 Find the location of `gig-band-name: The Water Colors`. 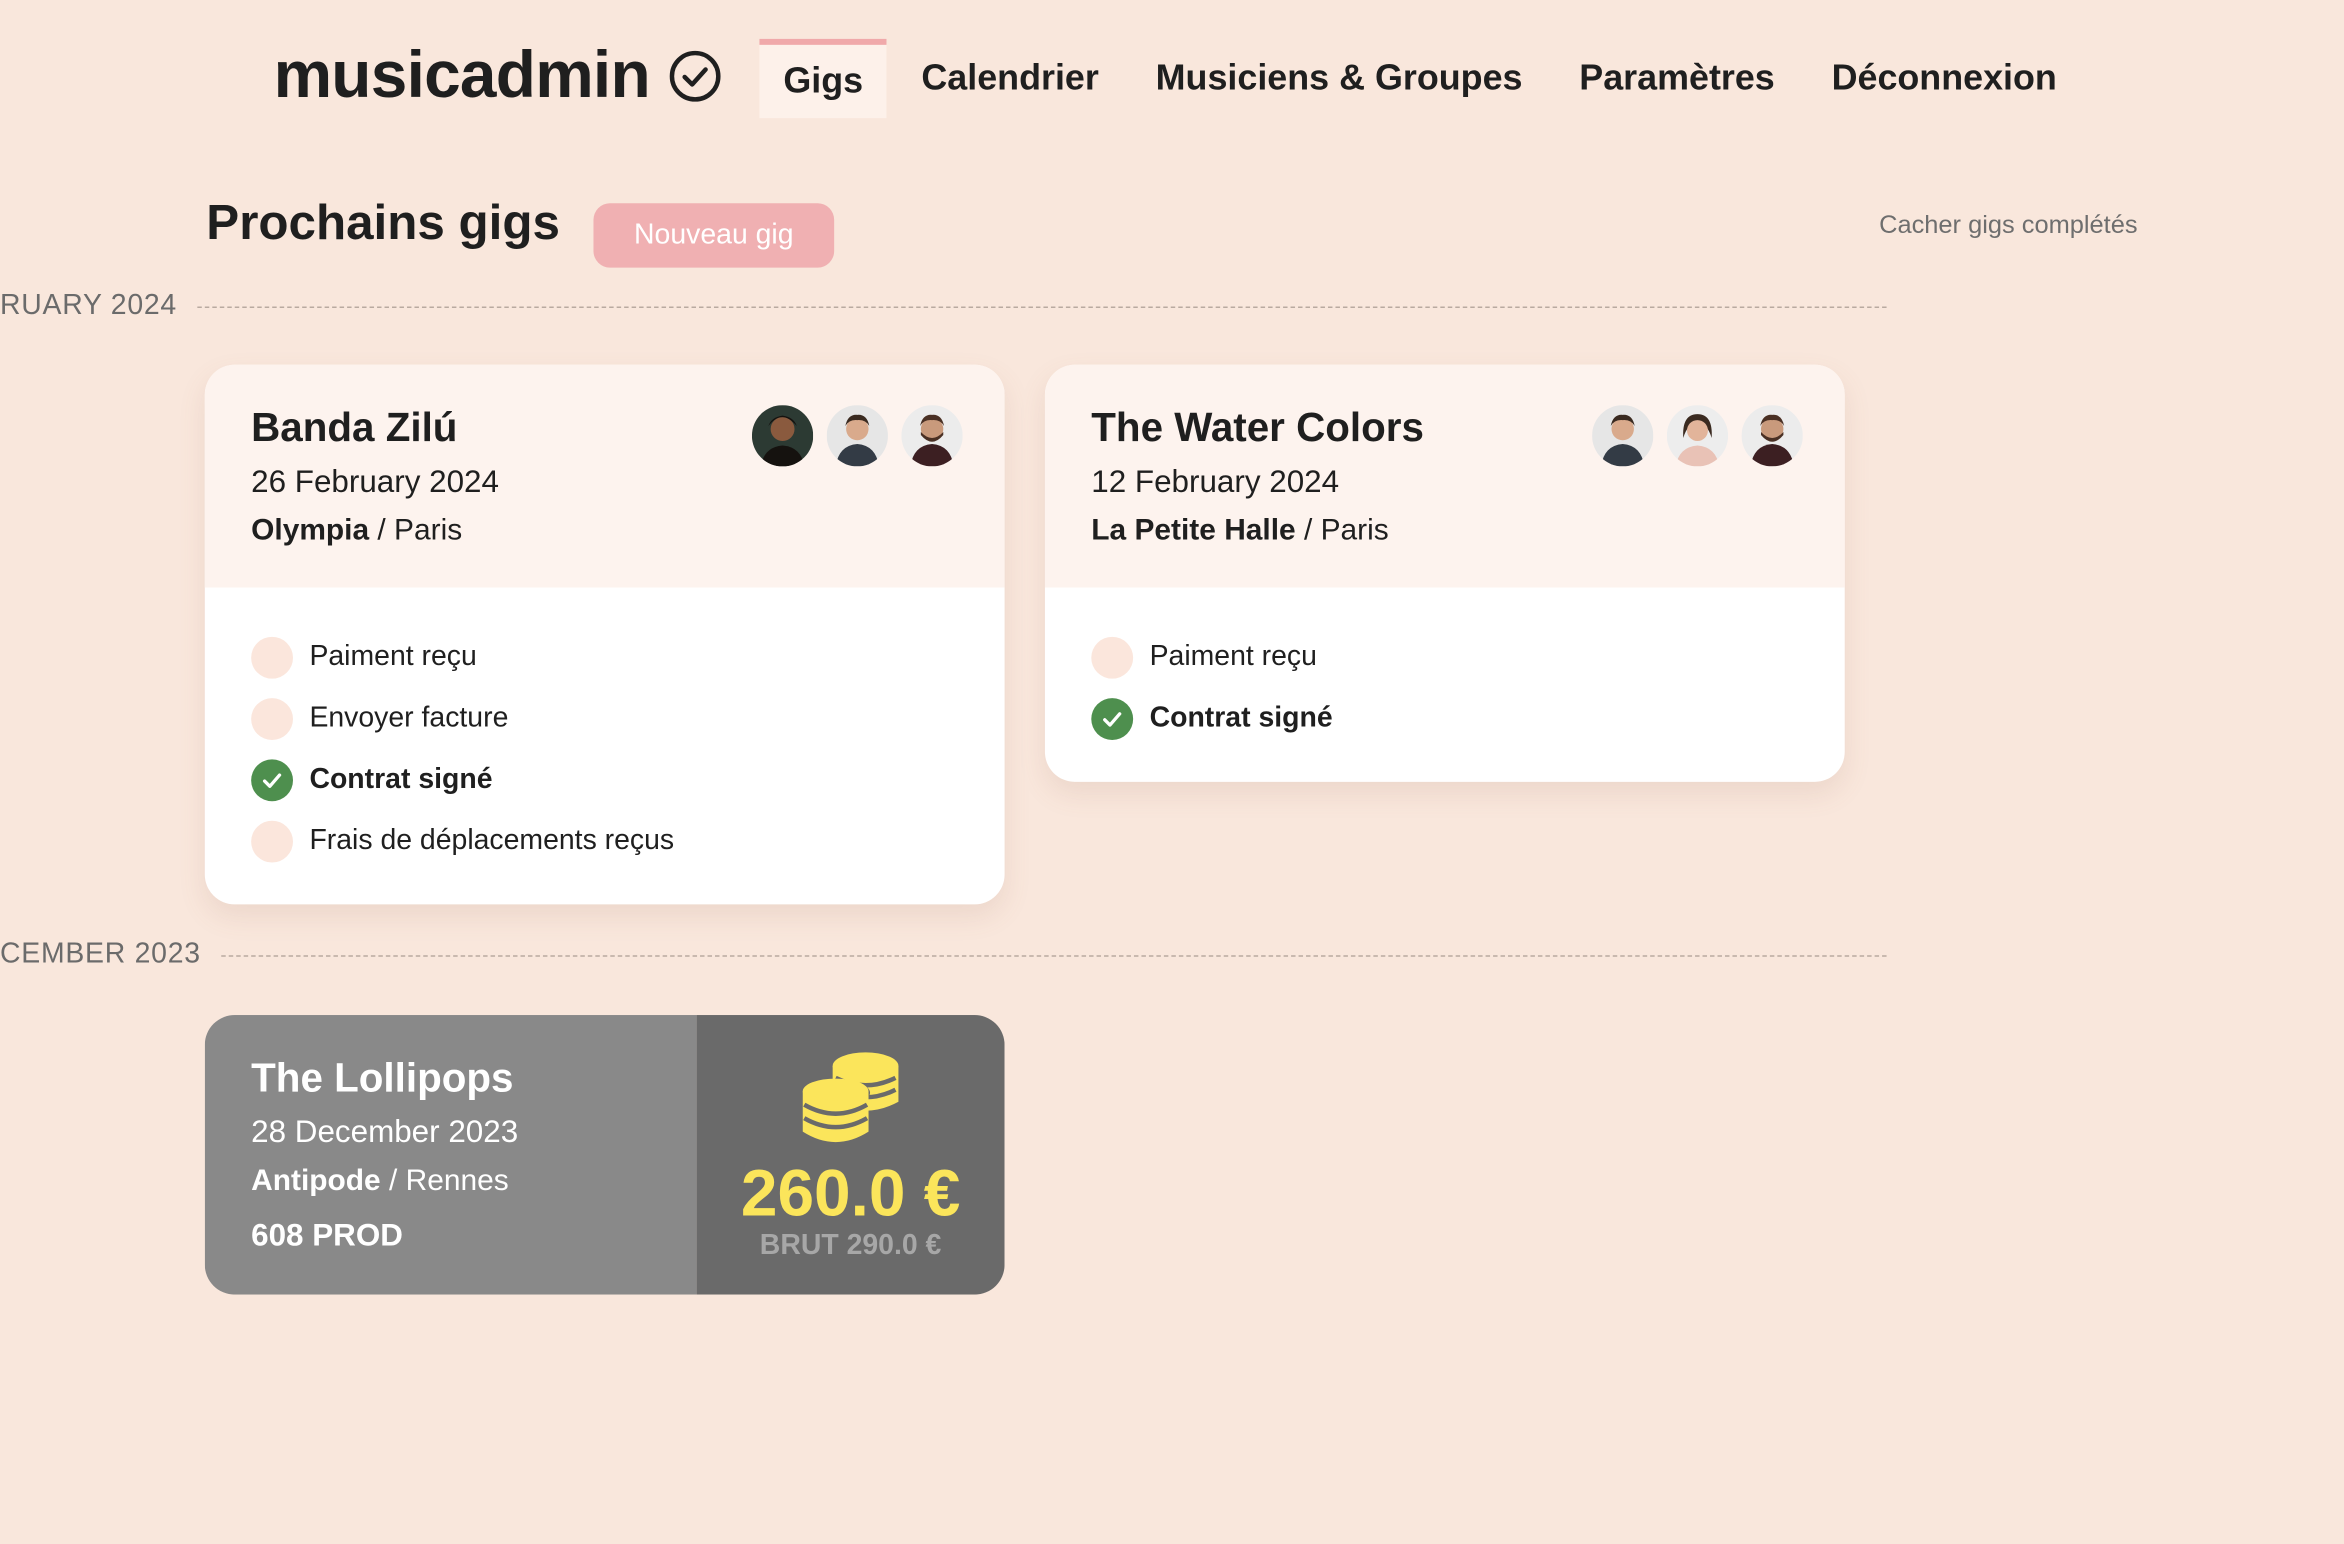

gig-band-name: The Water Colors is located at coordinates (1257, 427).